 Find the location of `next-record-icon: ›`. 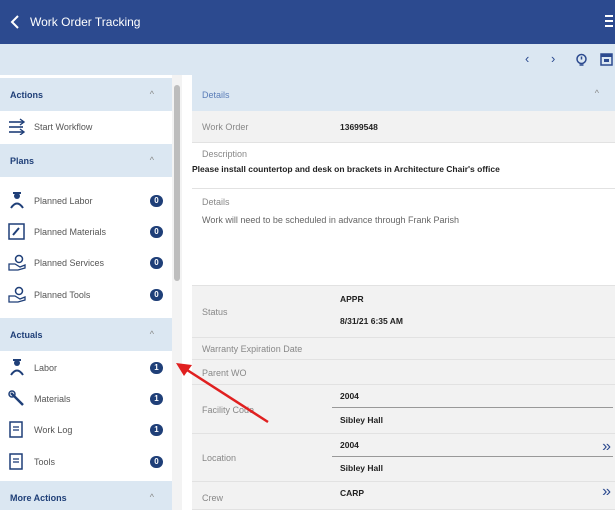

next-record-icon: › is located at coordinates (553, 58).